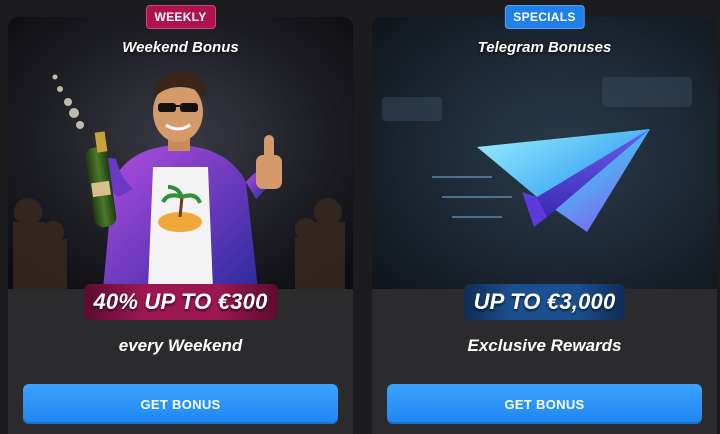  I want to click on card-title: Telegram Bonuses, so click(544, 47).